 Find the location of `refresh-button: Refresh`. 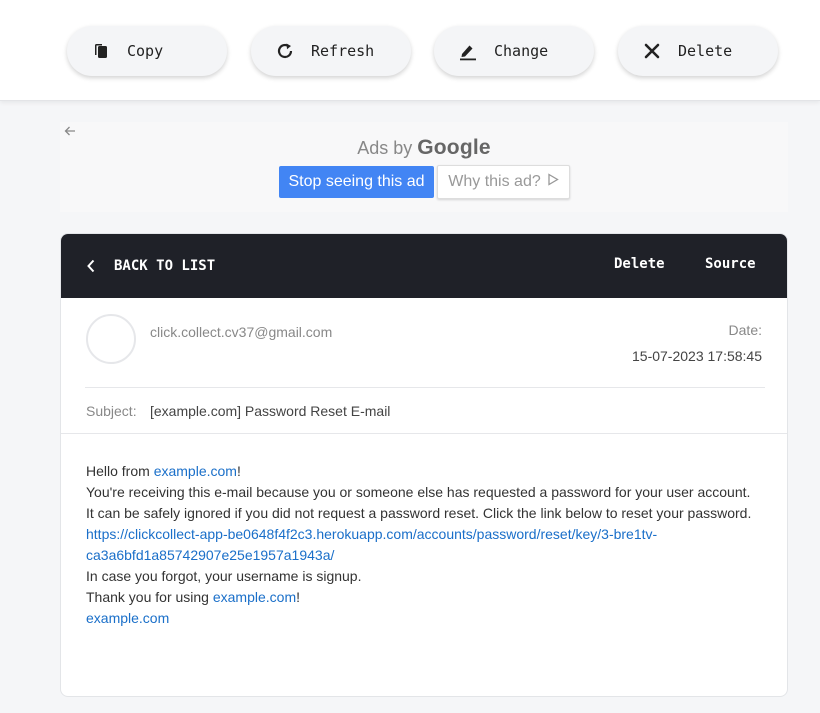

refresh-button: Refresh is located at coordinates (331, 51).